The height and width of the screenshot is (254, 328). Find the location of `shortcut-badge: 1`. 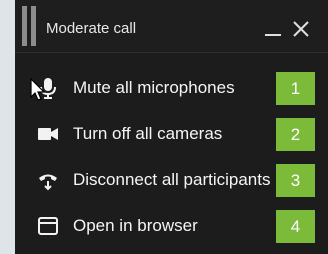

shortcut-badge: 1 is located at coordinates (295, 88).